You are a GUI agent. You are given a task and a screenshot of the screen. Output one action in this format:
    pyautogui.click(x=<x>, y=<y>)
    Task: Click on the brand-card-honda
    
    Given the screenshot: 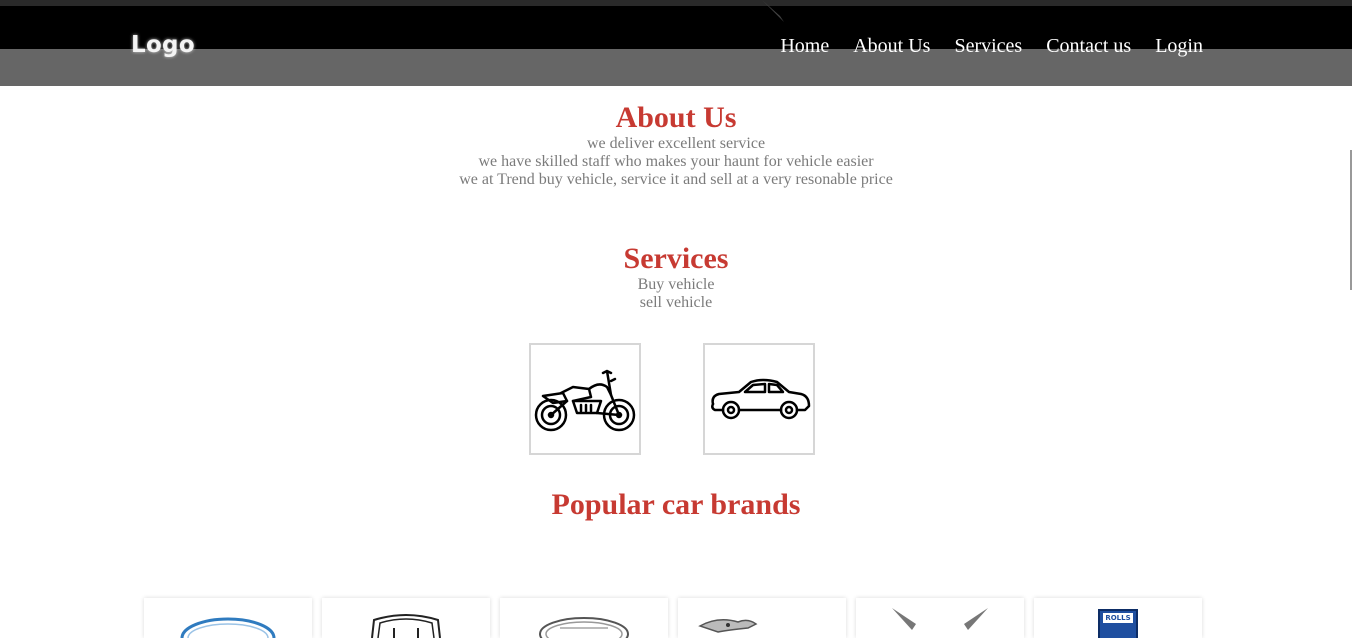 What is the action you would take?
    pyautogui.click(x=406, y=618)
    